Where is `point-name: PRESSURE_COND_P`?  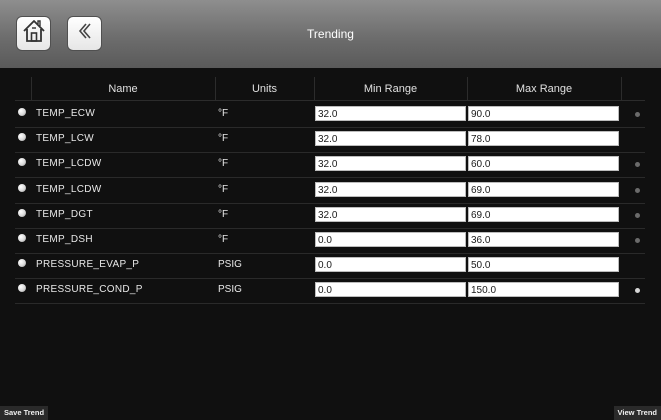 point-name: PRESSURE_COND_P is located at coordinates (89, 290).